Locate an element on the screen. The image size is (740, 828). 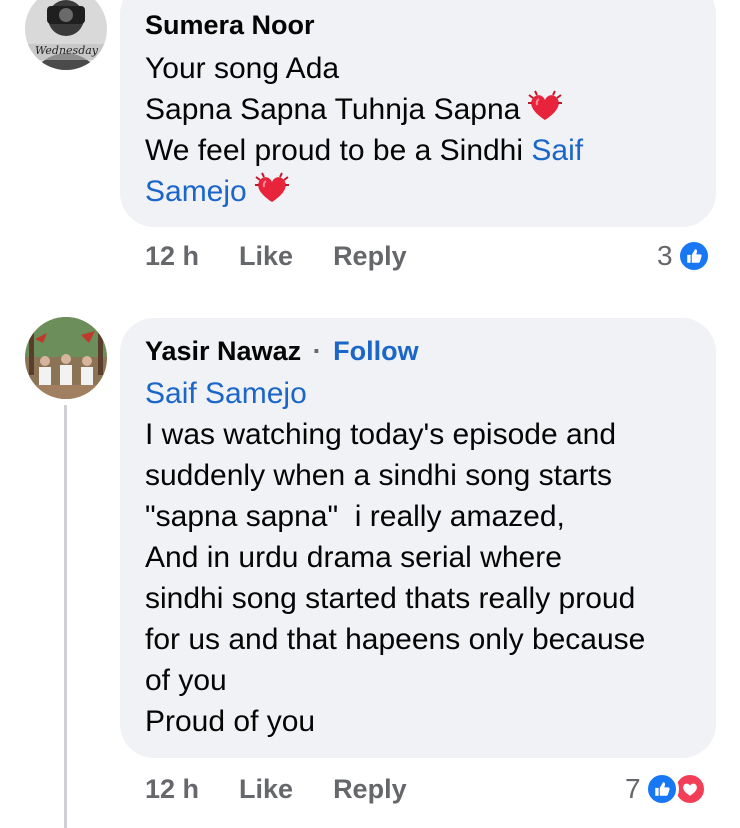
comment-line: Samejo is located at coordinates (364, 191).